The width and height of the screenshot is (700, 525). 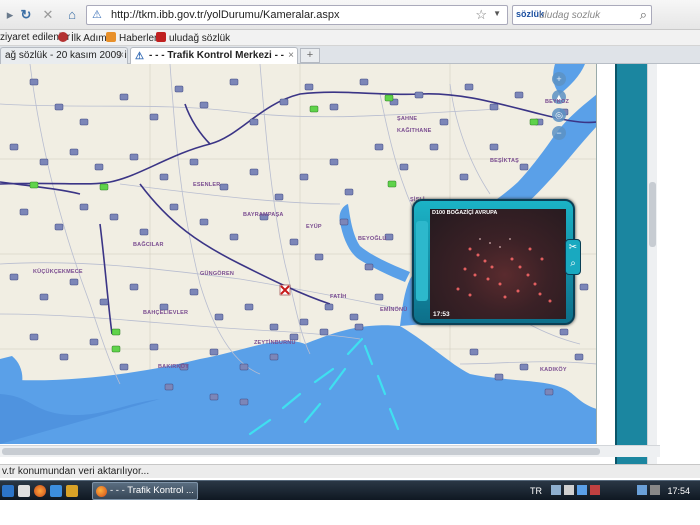 What do you see at coordinates (56, 491) in the screenshot?
I see `media-player-icon` at bounding box center [56, 491].